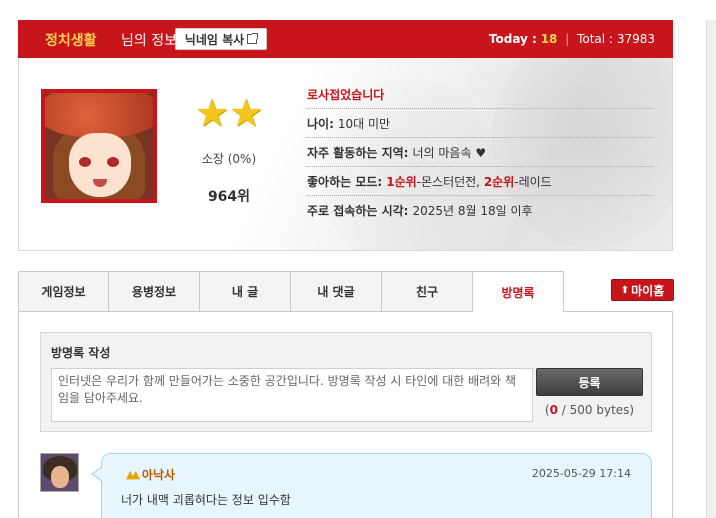  What do you see at coordinates (158, 475) in the screenshot?
I see `entry-writer-name: 아낙사` at bounding box center [158, 475].